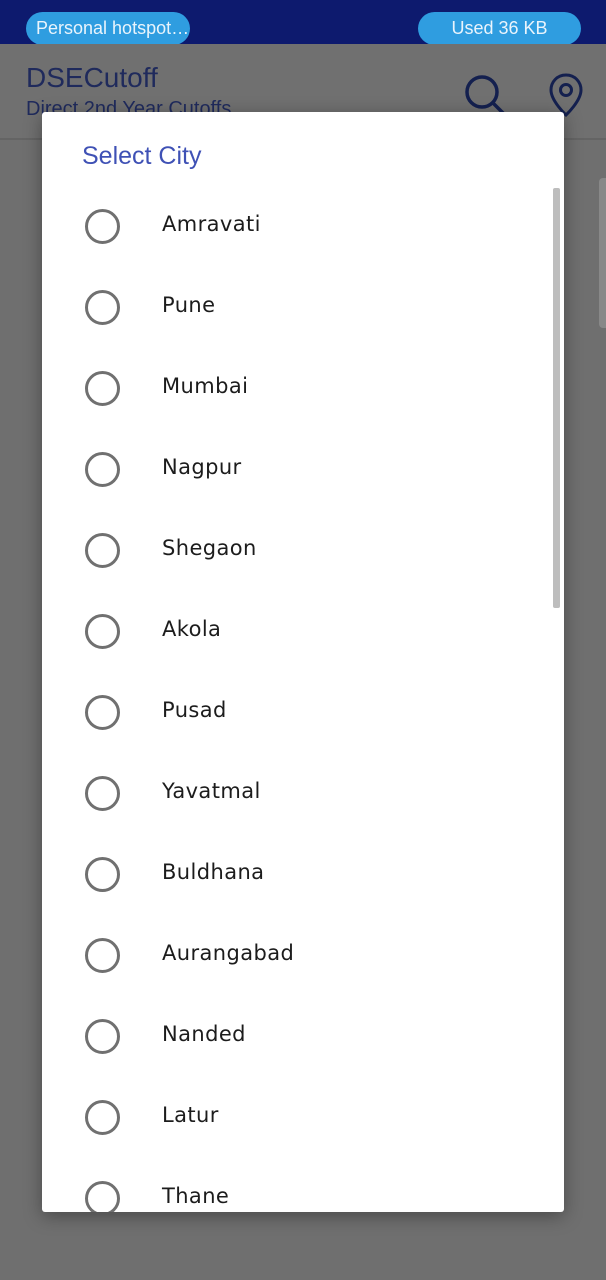 This screenshot has height=1280, width=606. What do you see at coordinates (209, 548) in the screenshot?
I see `city-option-label: Shegaon` at bounding box center [209, 548].